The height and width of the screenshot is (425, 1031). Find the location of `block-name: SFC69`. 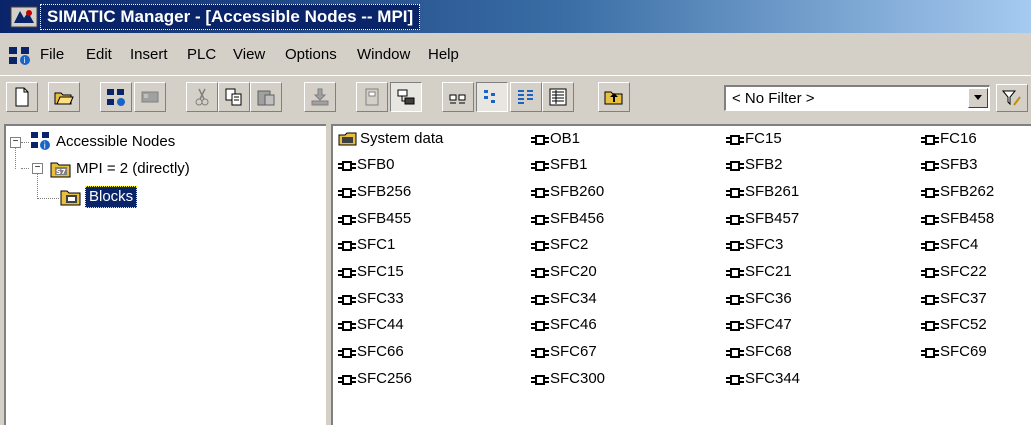

block-name: SFC69 is located at coordinates (963, 351).